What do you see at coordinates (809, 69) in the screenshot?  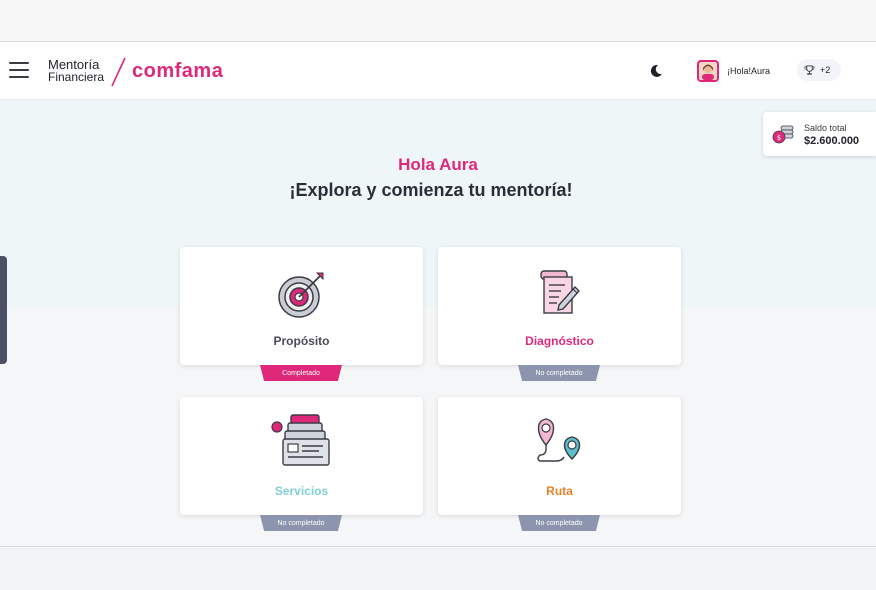 I see `trophy-icon` at bounding box center [809, 69].